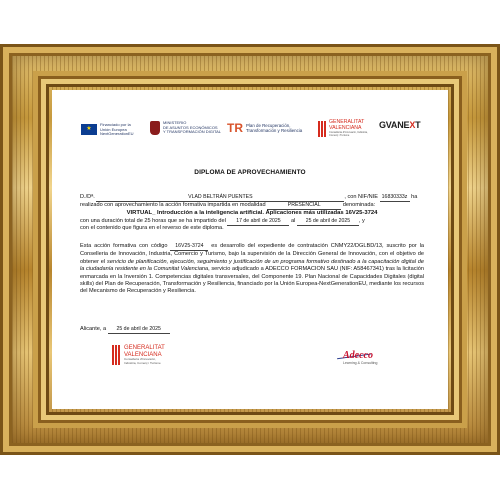 This screenshot has width=500, height=500. I want to click on eu-logo-subtext: NextGenerationEU, so click(117, 133).